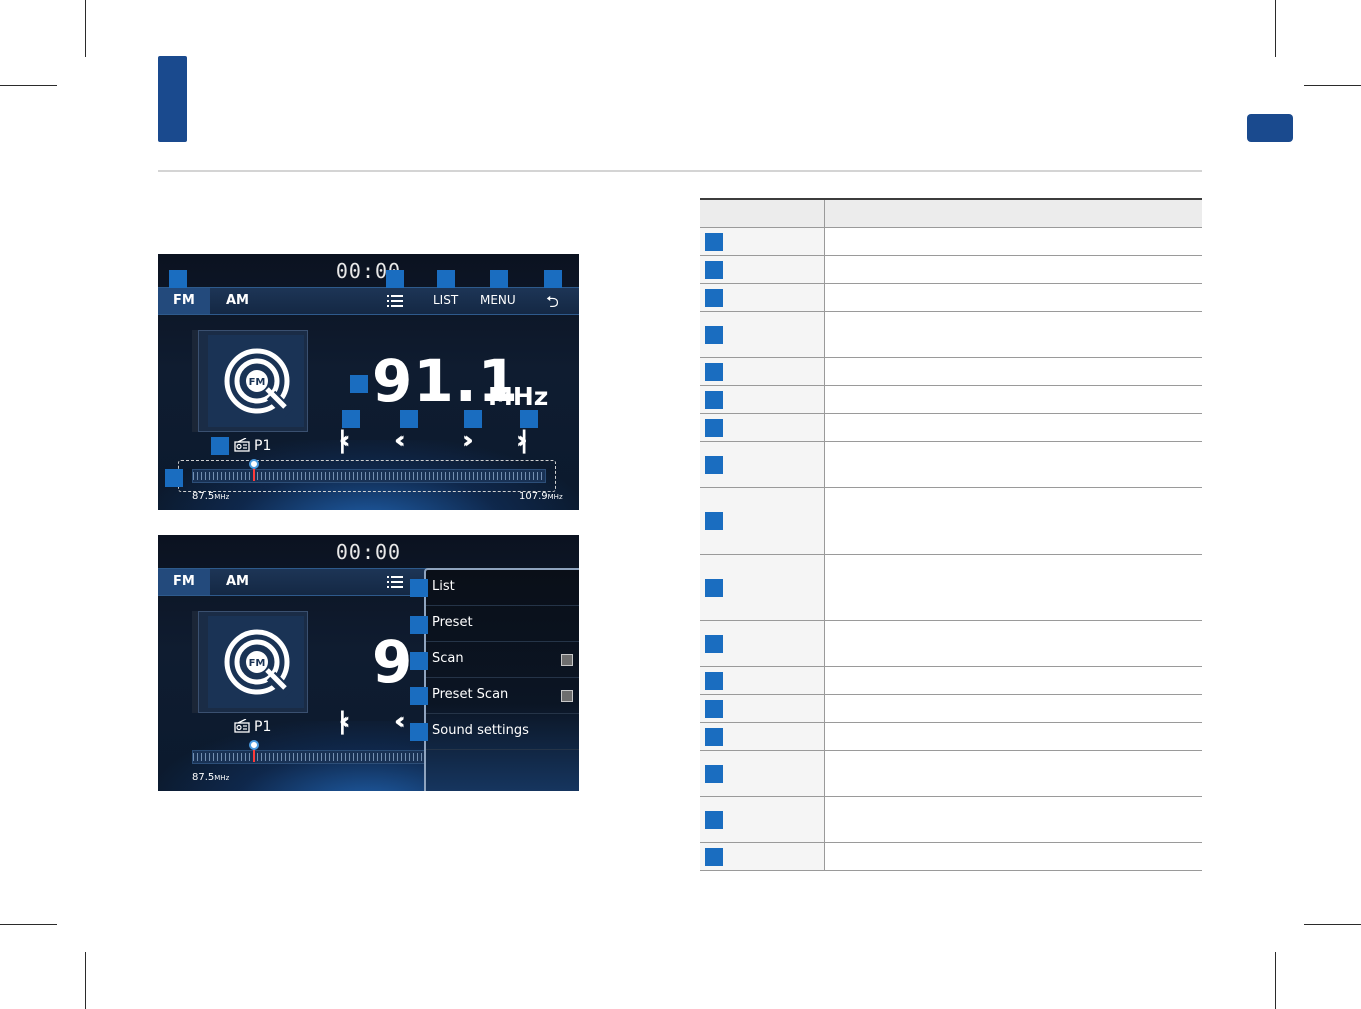  Describe the element at coordinates (368, 552) in the screenshot. I see `clock: 00:00` at that location.